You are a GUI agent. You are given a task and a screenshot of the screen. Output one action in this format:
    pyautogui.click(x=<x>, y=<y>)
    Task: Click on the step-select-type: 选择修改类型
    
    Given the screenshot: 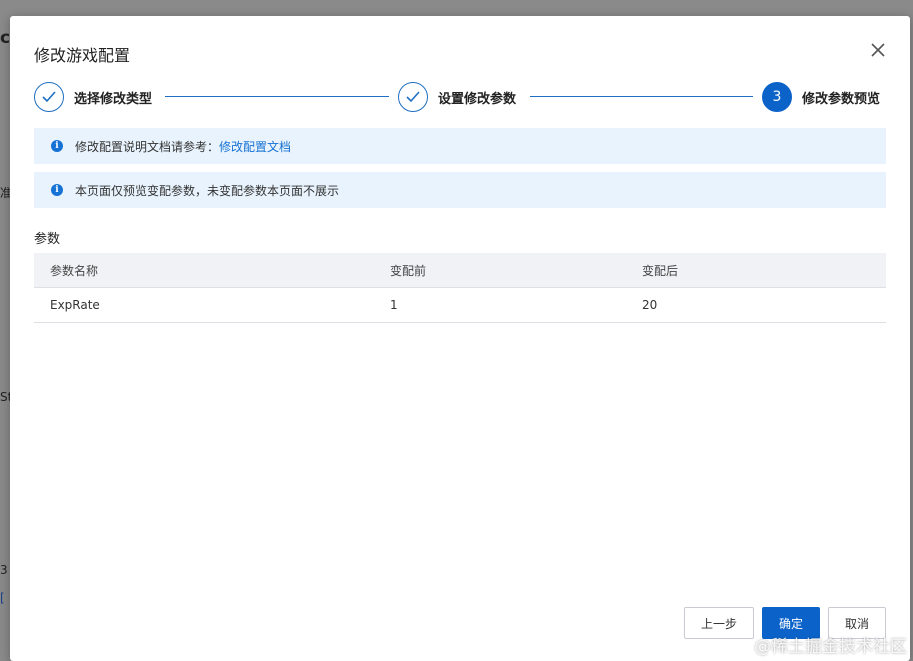 What is the action you would take?
    pyautogui.click(x=93, y=97)
    